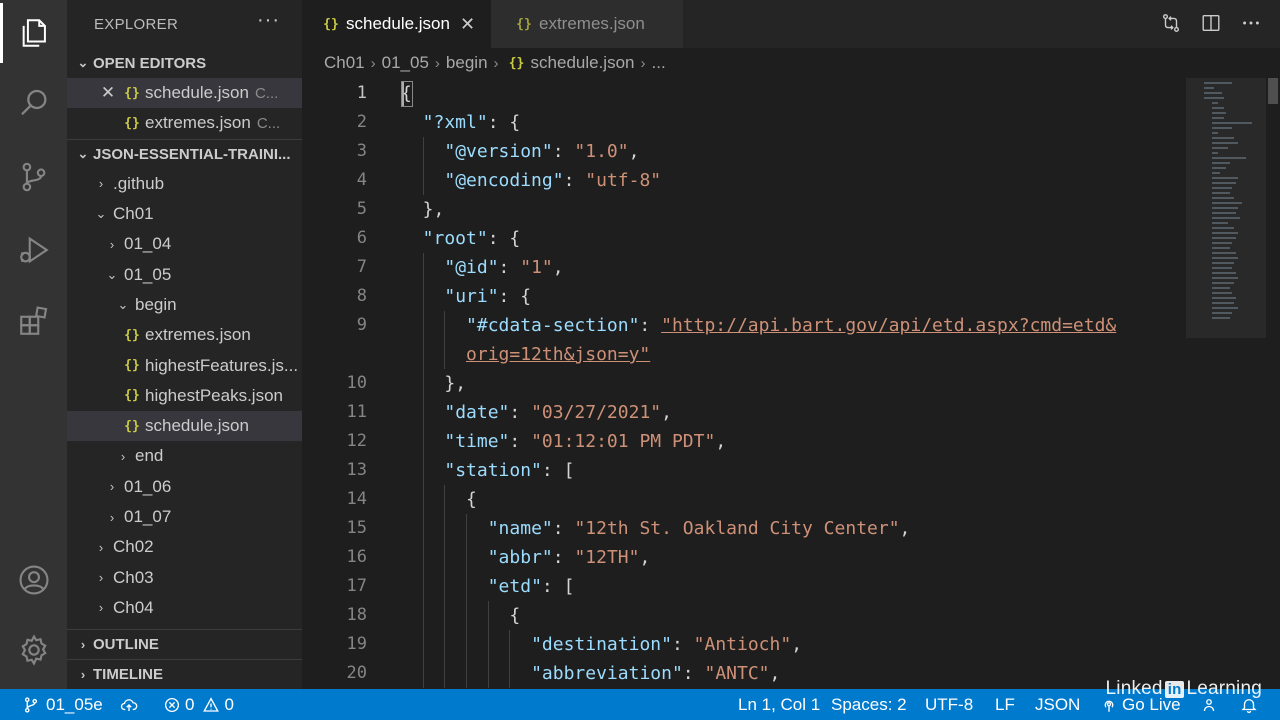 This screenshot has height=720, width=1280. Describe the element at coordinates (869, 704) in the screenshot. I see `indentation: Spaces: 2` at that location.